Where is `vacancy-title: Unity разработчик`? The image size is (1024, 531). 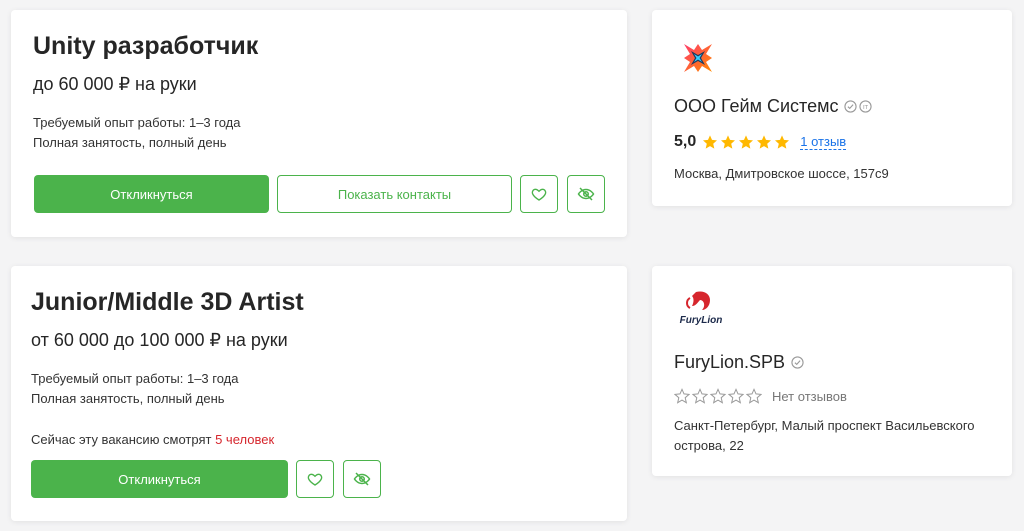 vacancy-title: Unity разработчик is located at coordinates (145, 46).